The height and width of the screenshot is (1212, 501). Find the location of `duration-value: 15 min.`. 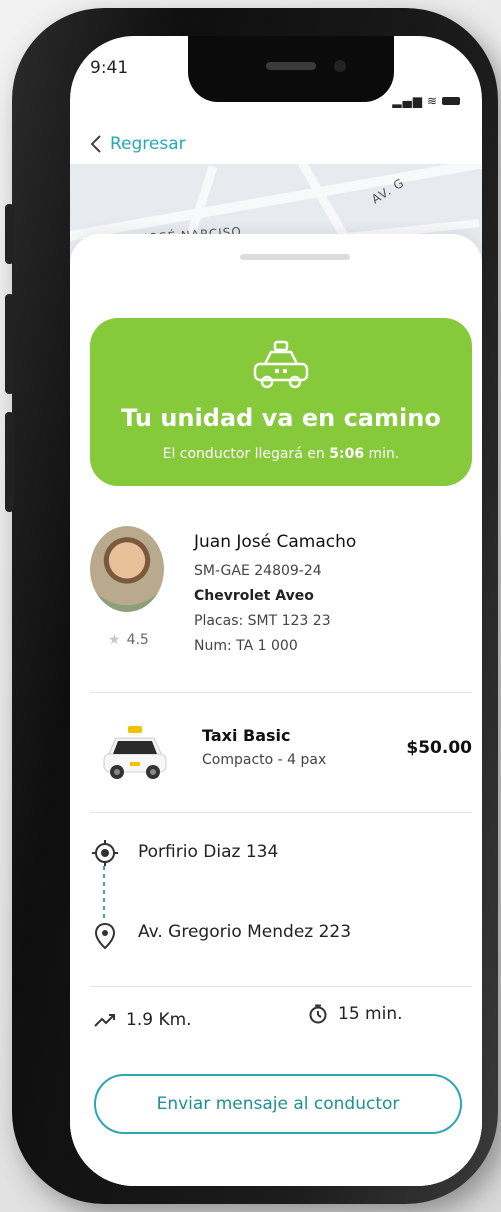

duration-value: 15 min. is located at coordinates (370, 1014).